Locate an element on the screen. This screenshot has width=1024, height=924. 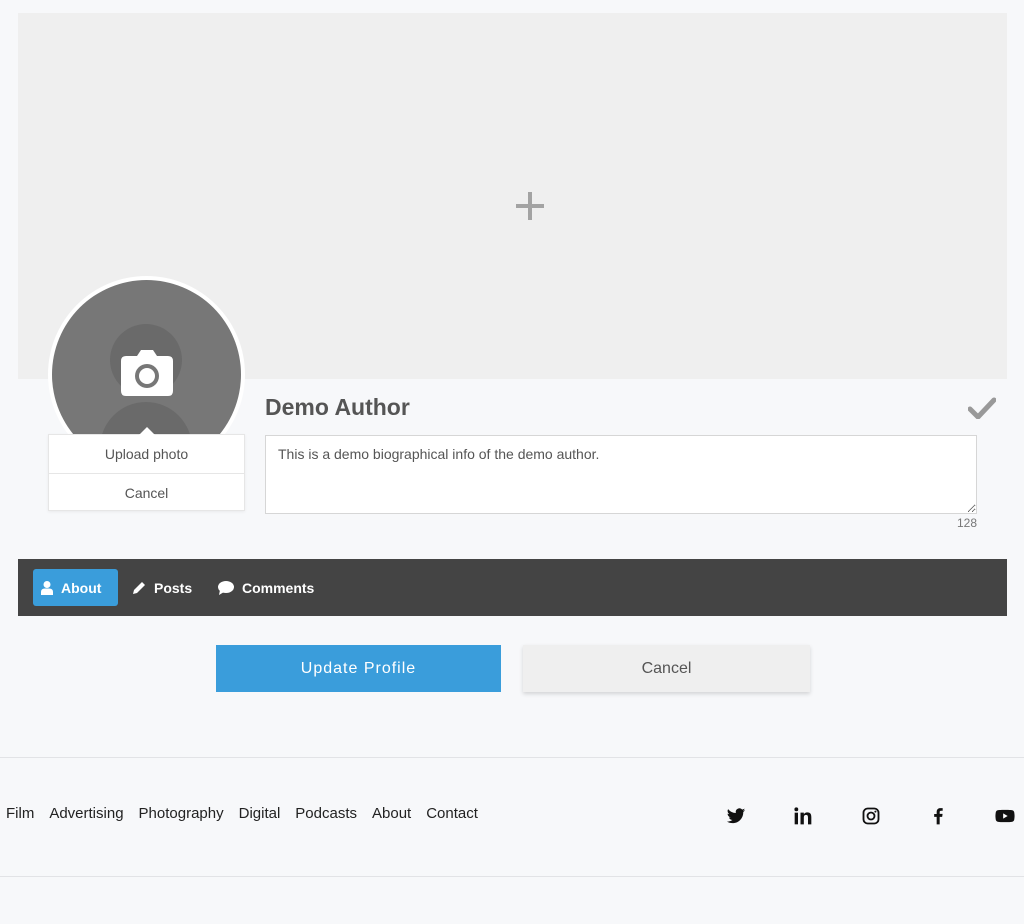
upload-cancel-button: Cancel is located at coordinates (146, 492).